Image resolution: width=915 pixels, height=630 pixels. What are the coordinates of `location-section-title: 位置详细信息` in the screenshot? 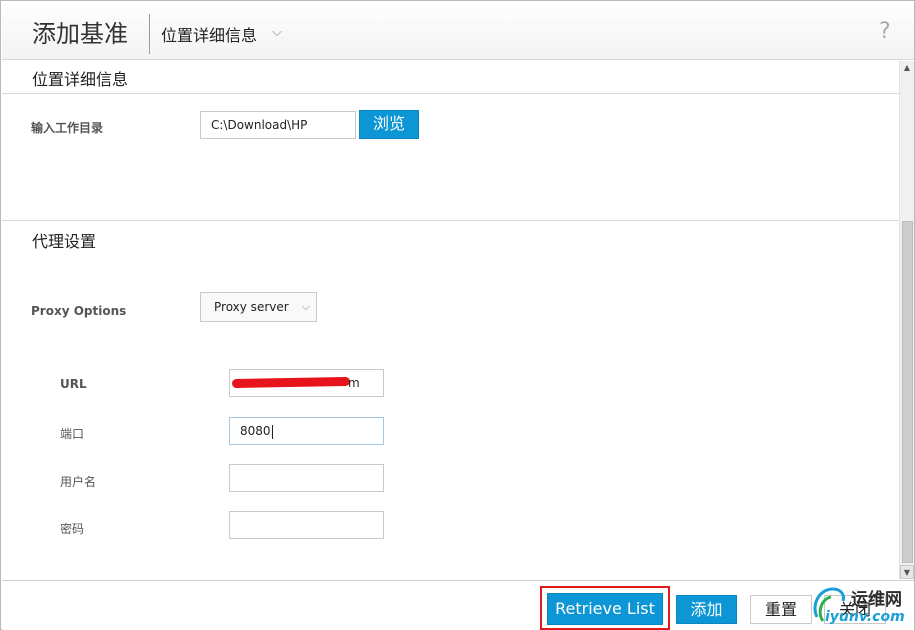 It's located at (80, 79).